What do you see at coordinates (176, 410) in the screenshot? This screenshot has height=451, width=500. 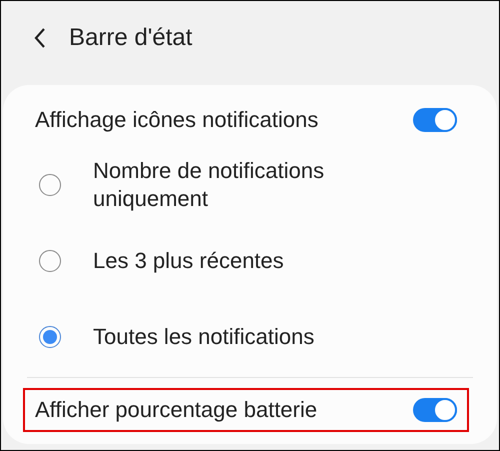 I see `setting-label: Afficher pourcentage batterie` at bounding box center [176, 410].